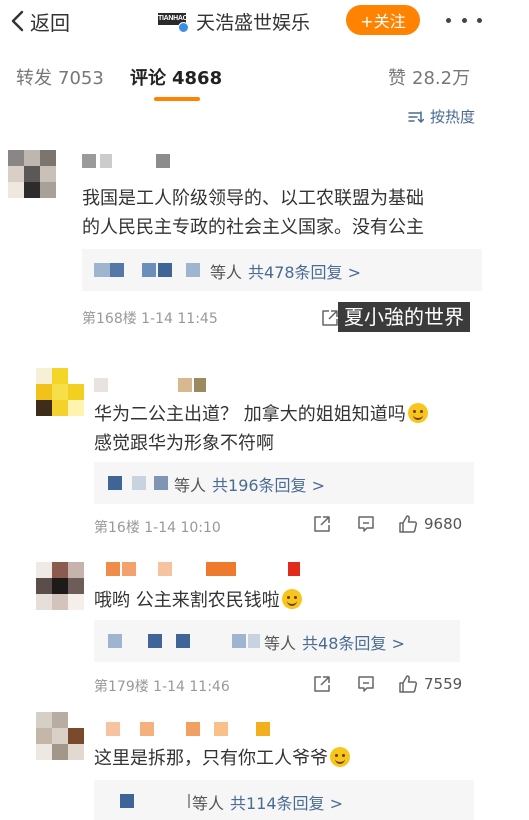 The width and height of the screenshot is (529, 820). I want to click on comment-text-span: 华为二公主出道？ 加拿大的姐姐知道吗, so click(250, 414).